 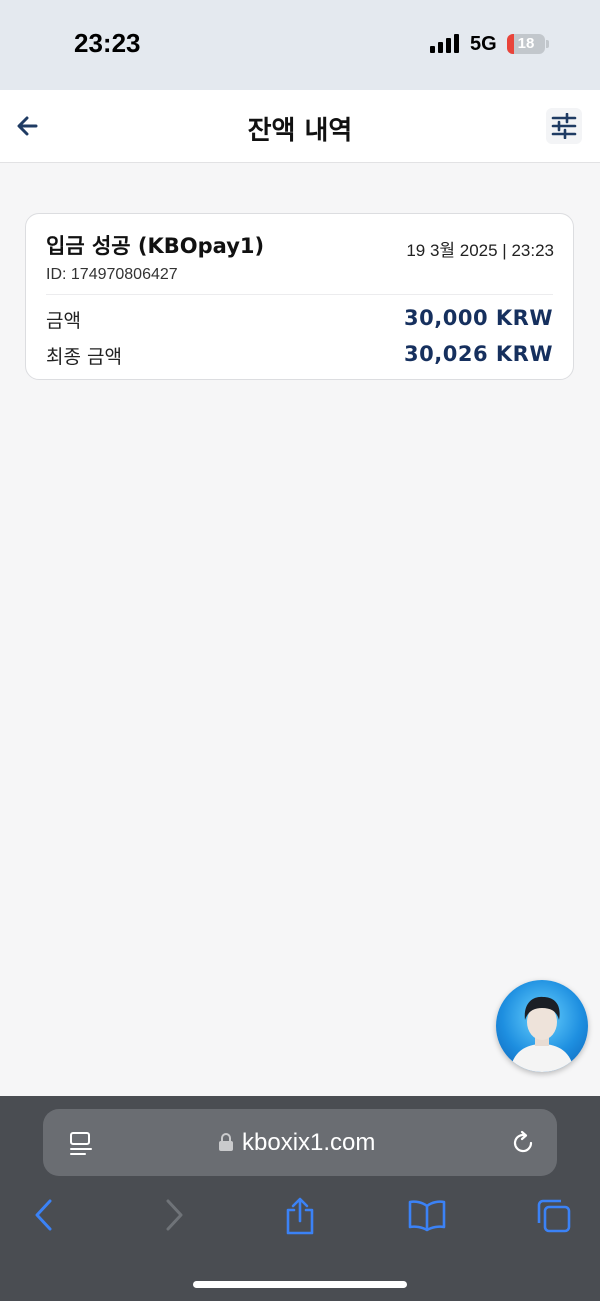 What do you see at coordinates (483, 44) in the screenshot?
I see `network-type: 5G` at bounding box center [483, 44].